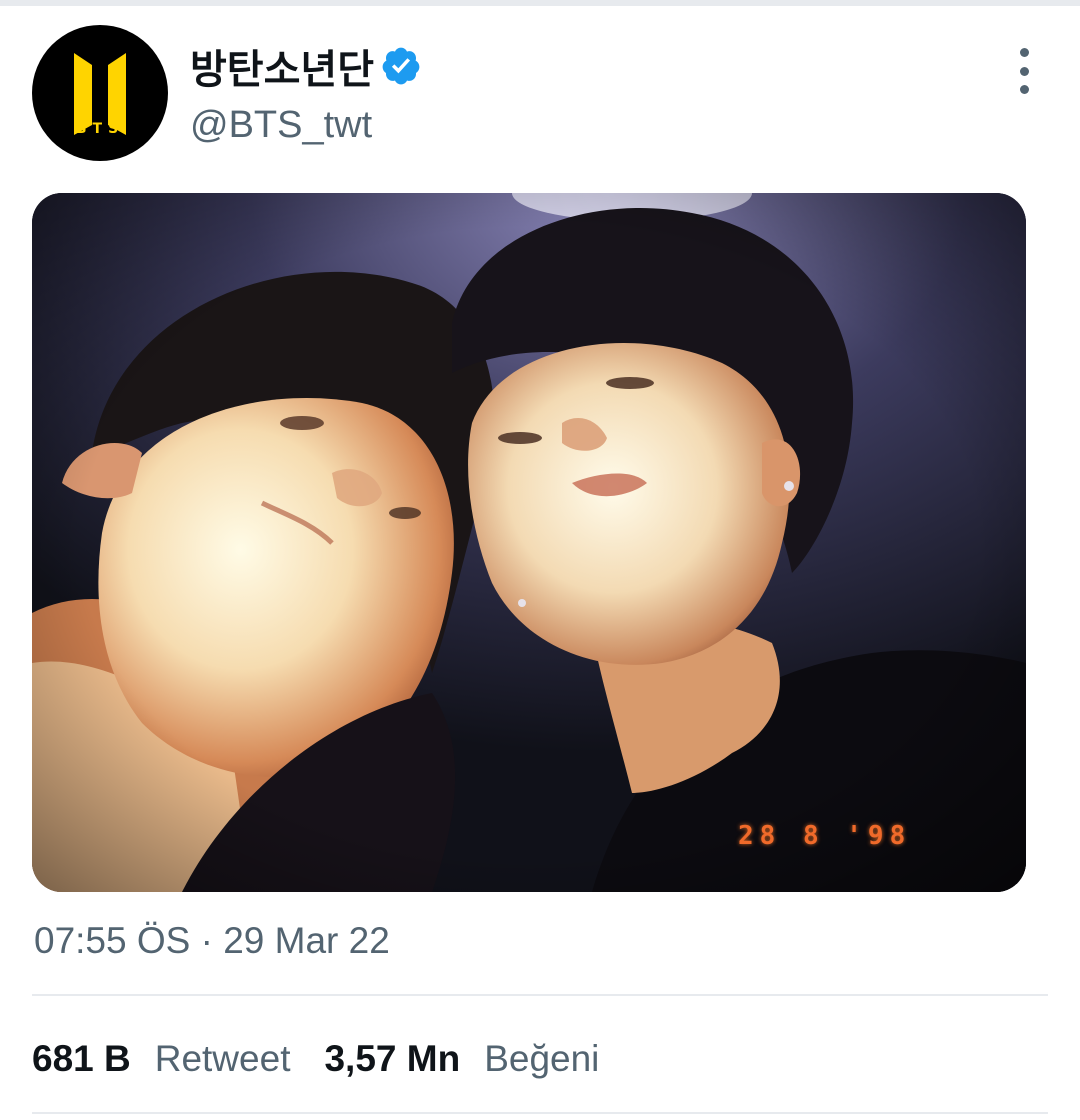 The height and width of the screenshot is (1120, 1080). I want to click on verified-badge-icon, so click(401, 66).